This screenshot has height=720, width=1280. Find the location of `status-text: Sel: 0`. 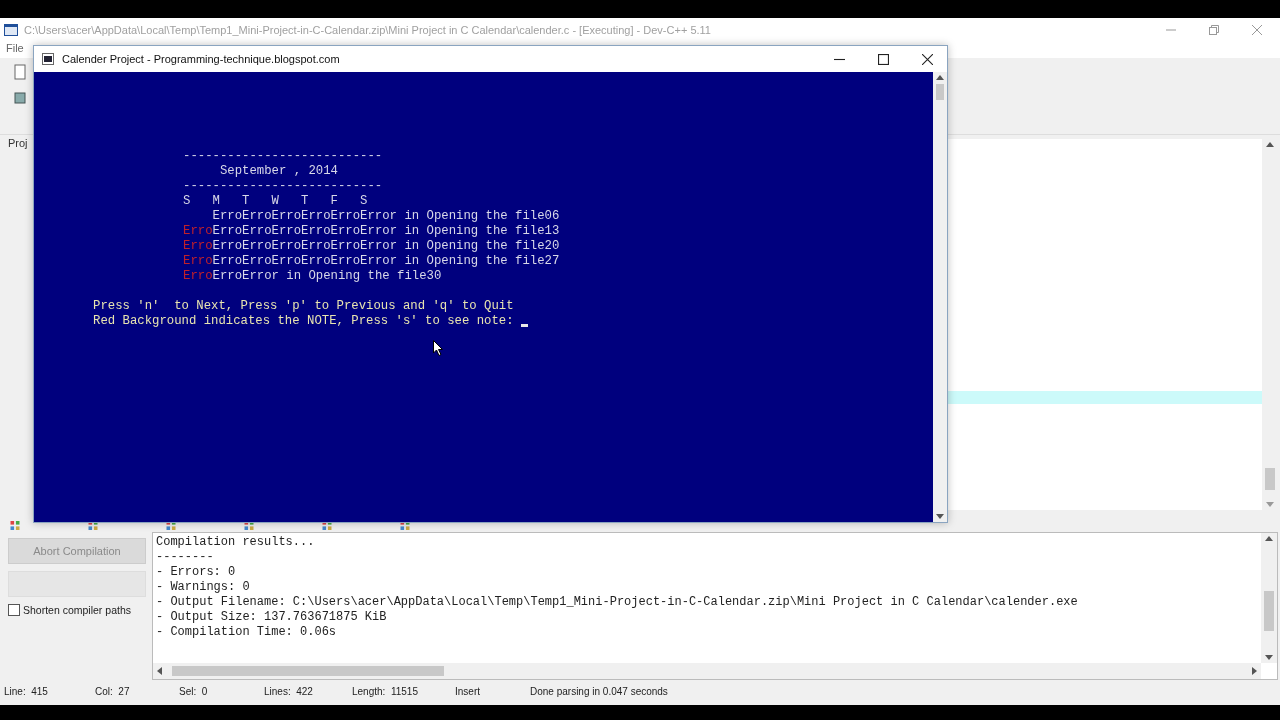

status-text: Sel: 0 is located at coordinates (194, 691).